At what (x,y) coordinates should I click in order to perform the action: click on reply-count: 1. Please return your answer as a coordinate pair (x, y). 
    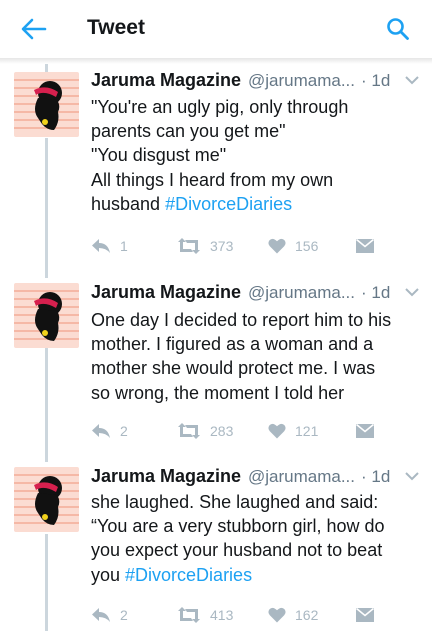
    Looking at the image, I should click on (124, 246).